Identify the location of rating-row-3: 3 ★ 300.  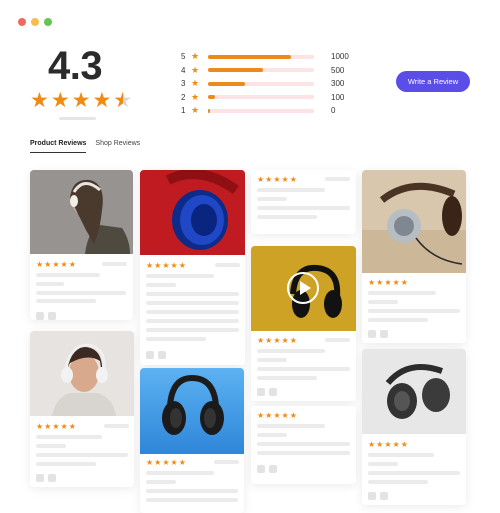
(265, 84).